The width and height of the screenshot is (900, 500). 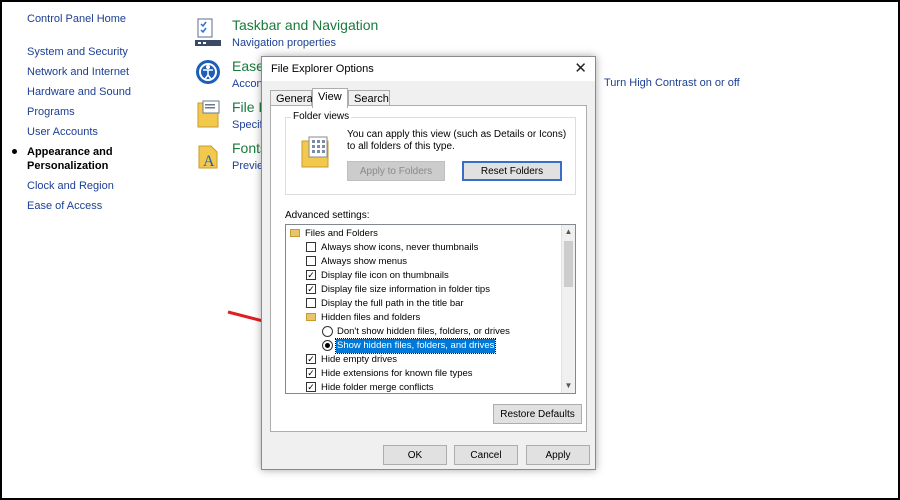 I want to click on file-explorer-icon, so click(x=208, y=114).